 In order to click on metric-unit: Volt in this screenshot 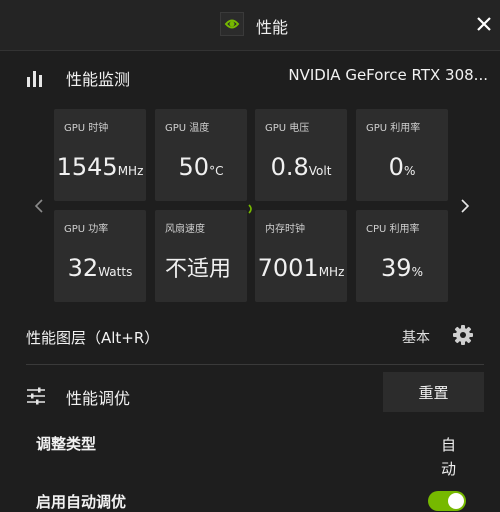, I will do `click(320, 171)`.